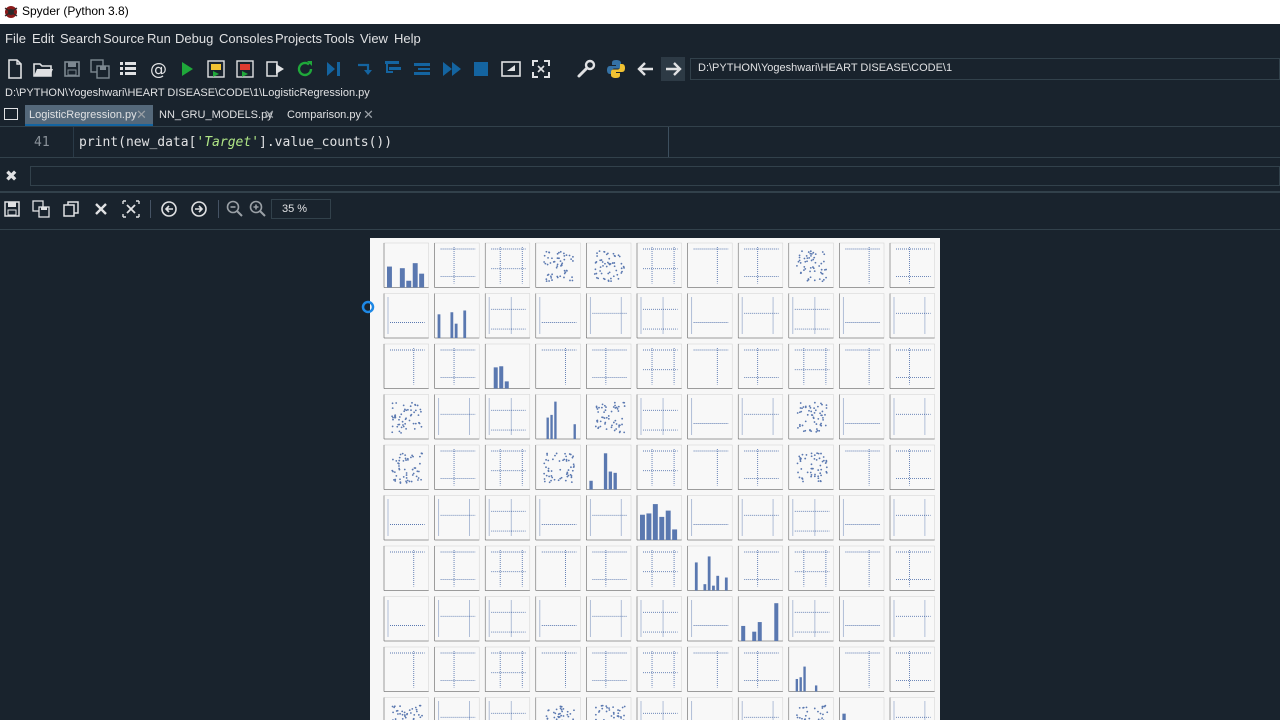  What do you see at coordinates (245, 69) in the screenshot?
I see `run-cell-advance-icon` at bounding box center [245, 69].